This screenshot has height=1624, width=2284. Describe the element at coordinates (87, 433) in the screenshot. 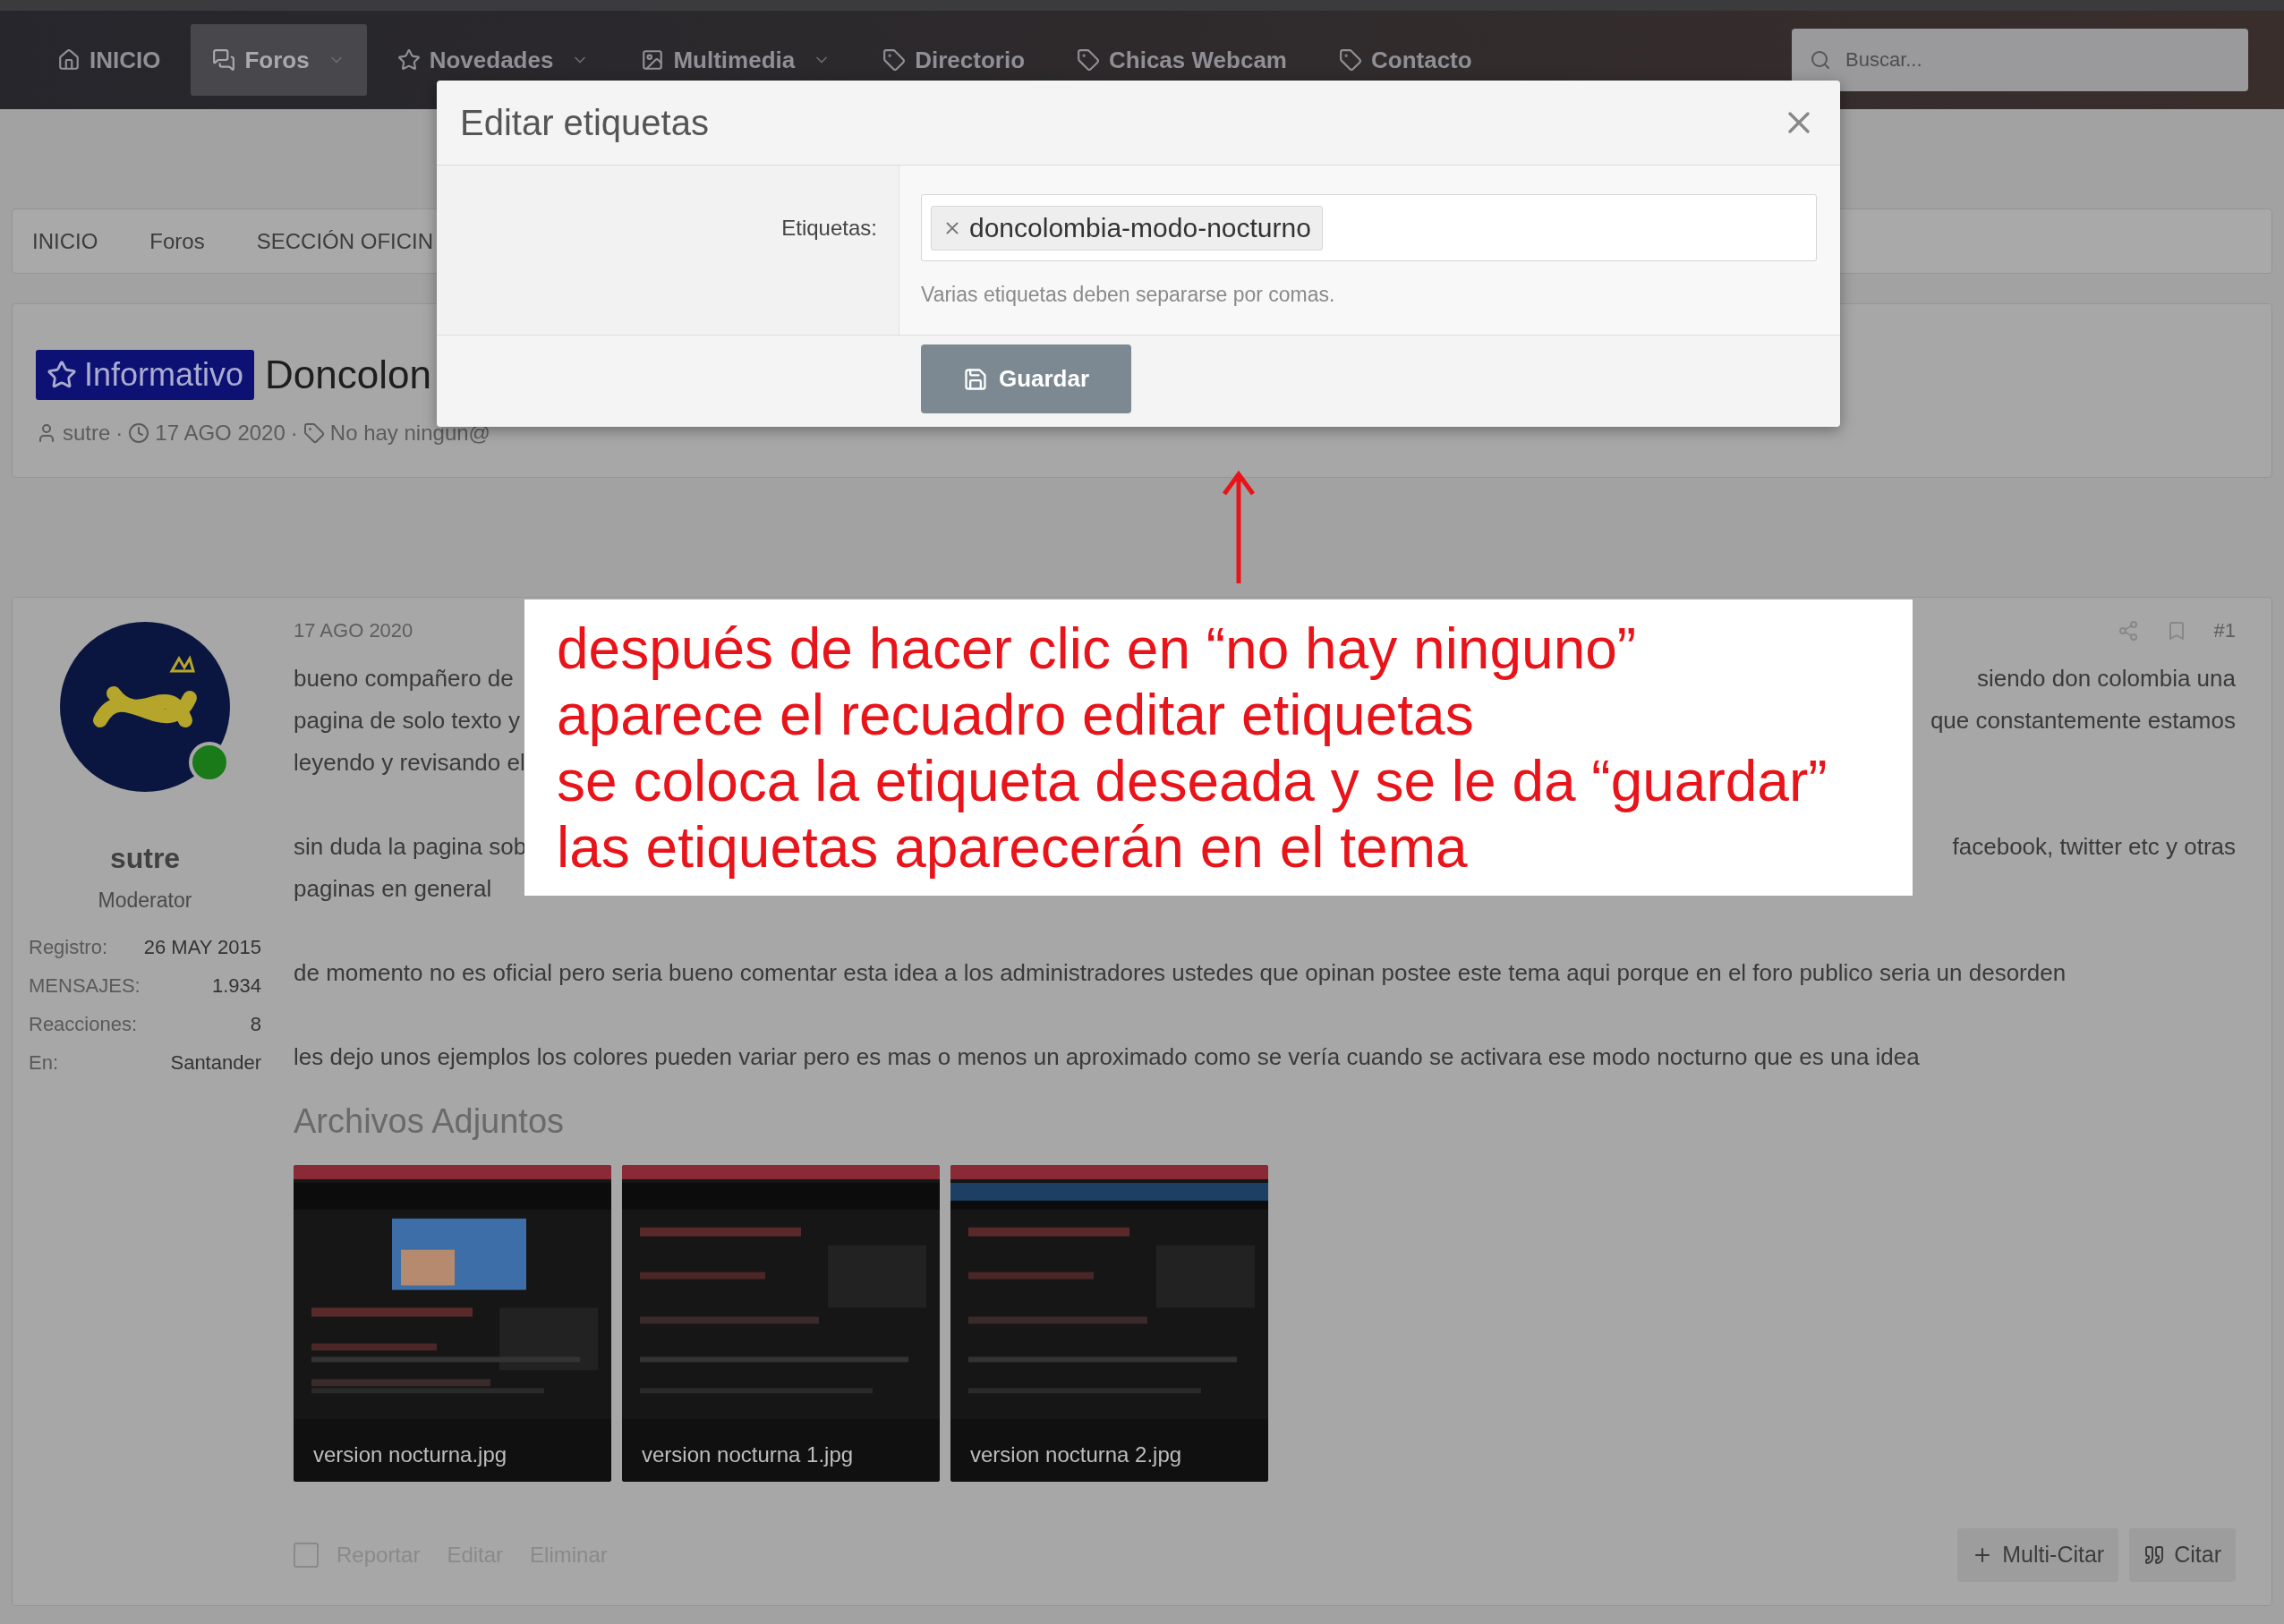

I see `author-name: sutre` at that location.